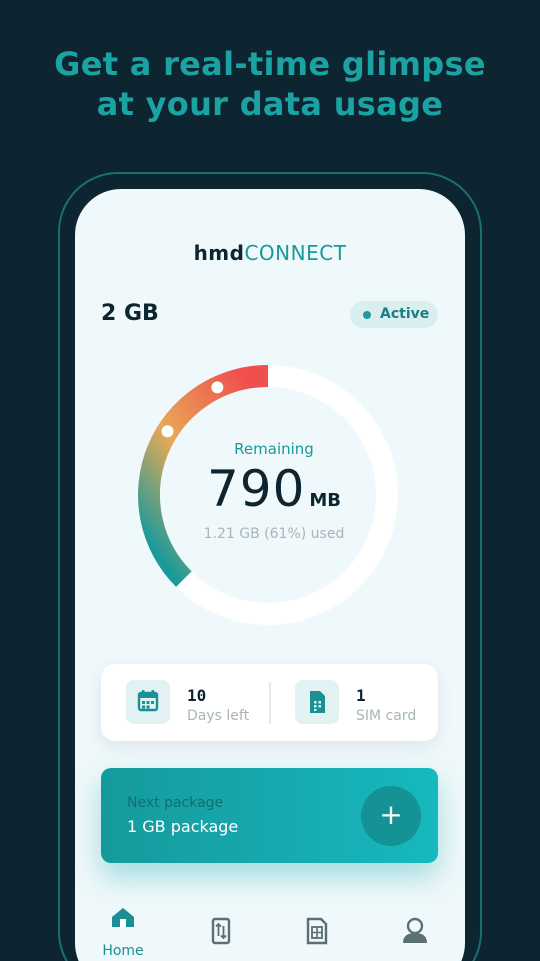  What do you see at coordinates (295, 253) in the screenshot?
I see `logo-connect: connect` at bounding box center [295, 253].